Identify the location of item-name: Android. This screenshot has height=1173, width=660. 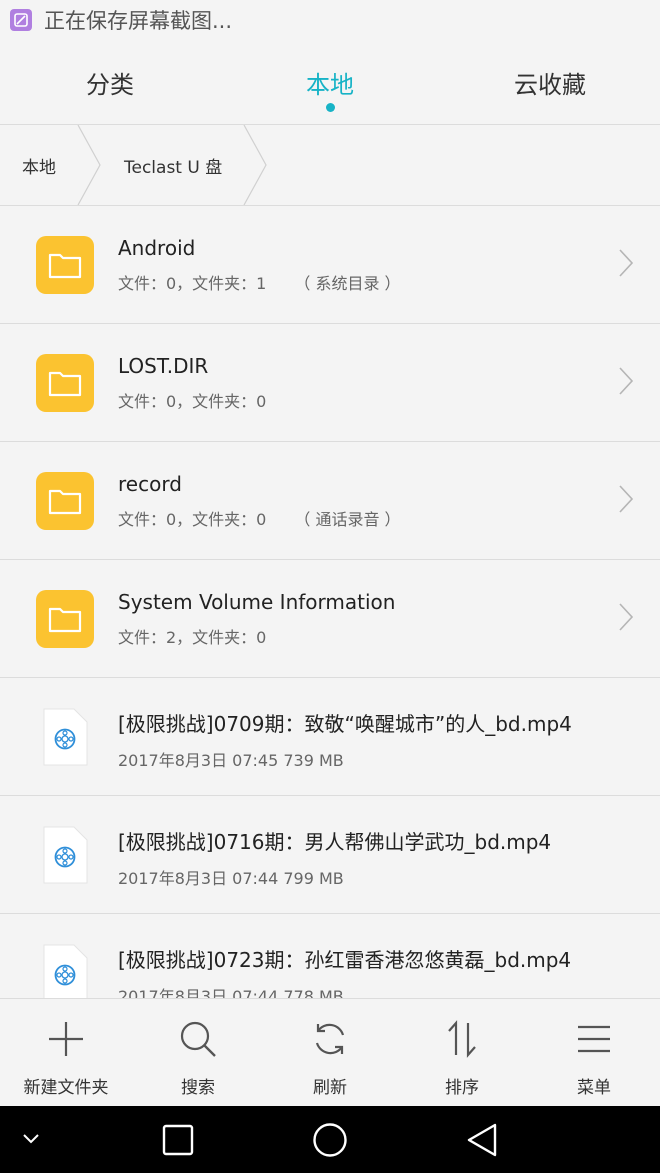
(157, 248).